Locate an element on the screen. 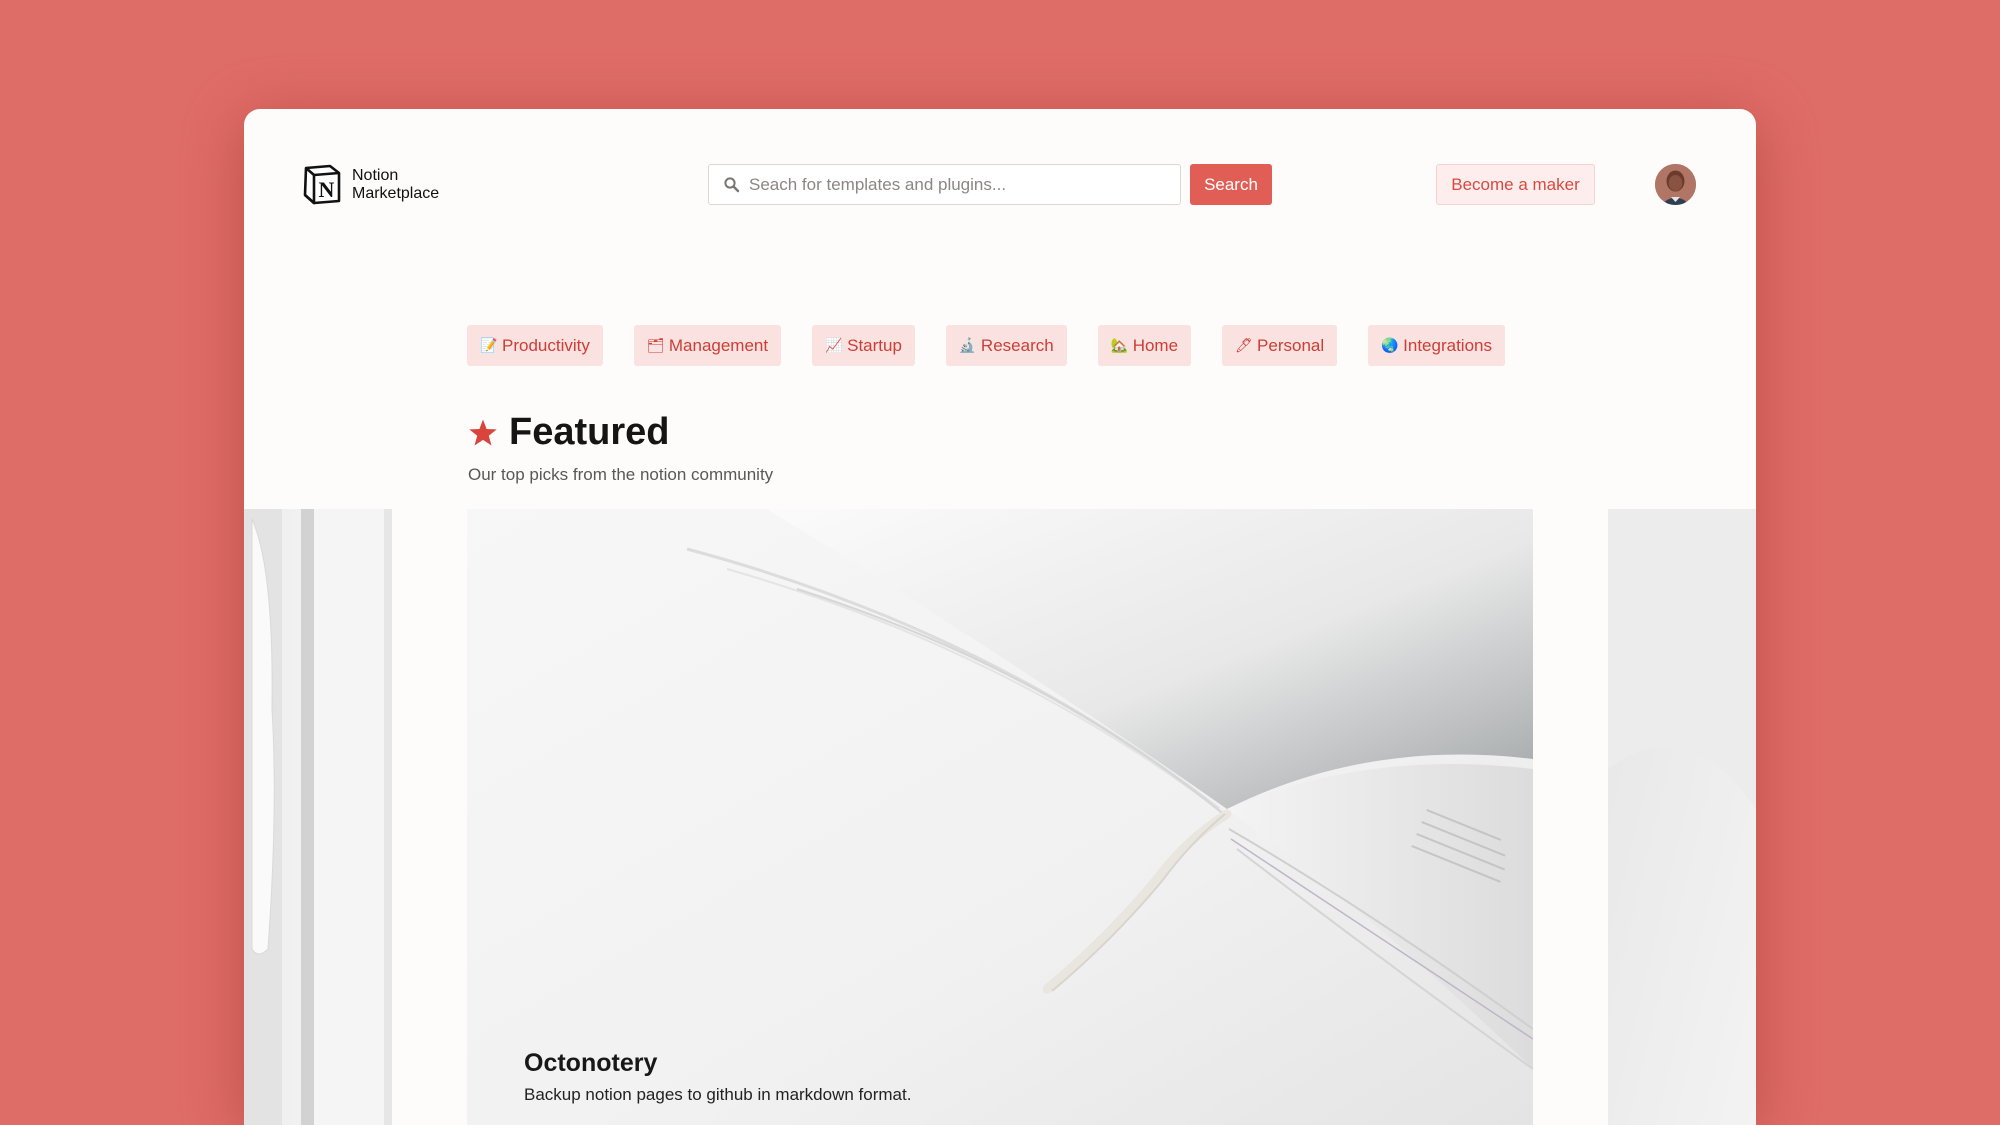 The image size is (2000, 1125). notion-logo-icon: N is located at coordinates (322, 184).